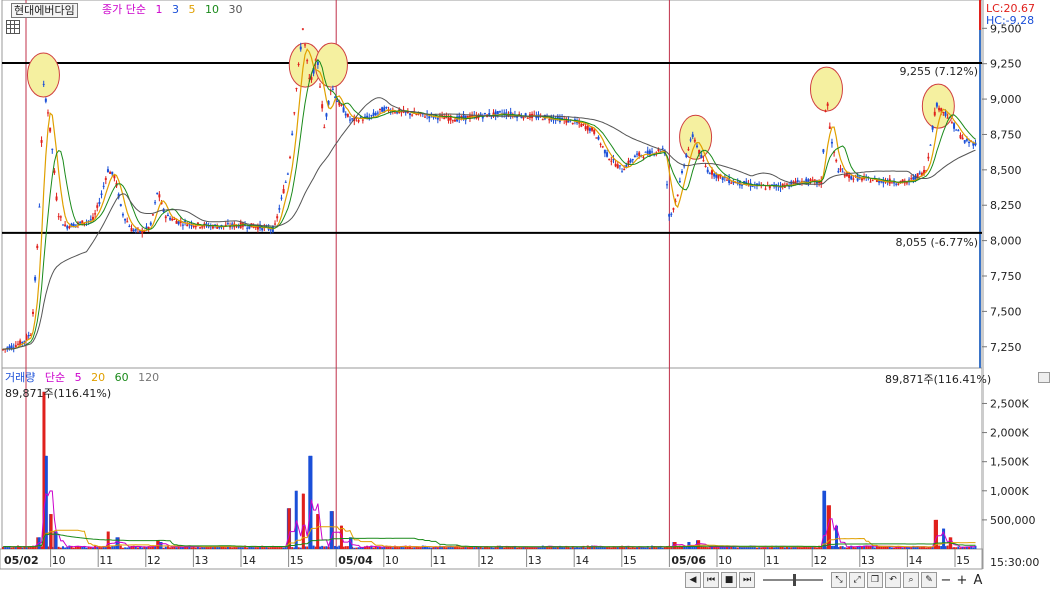 This screenshot has height=589, width=1051. Describe the element at coordinates (211, 9) in the screenshot. I see `ma-period-10: 10` at that location.